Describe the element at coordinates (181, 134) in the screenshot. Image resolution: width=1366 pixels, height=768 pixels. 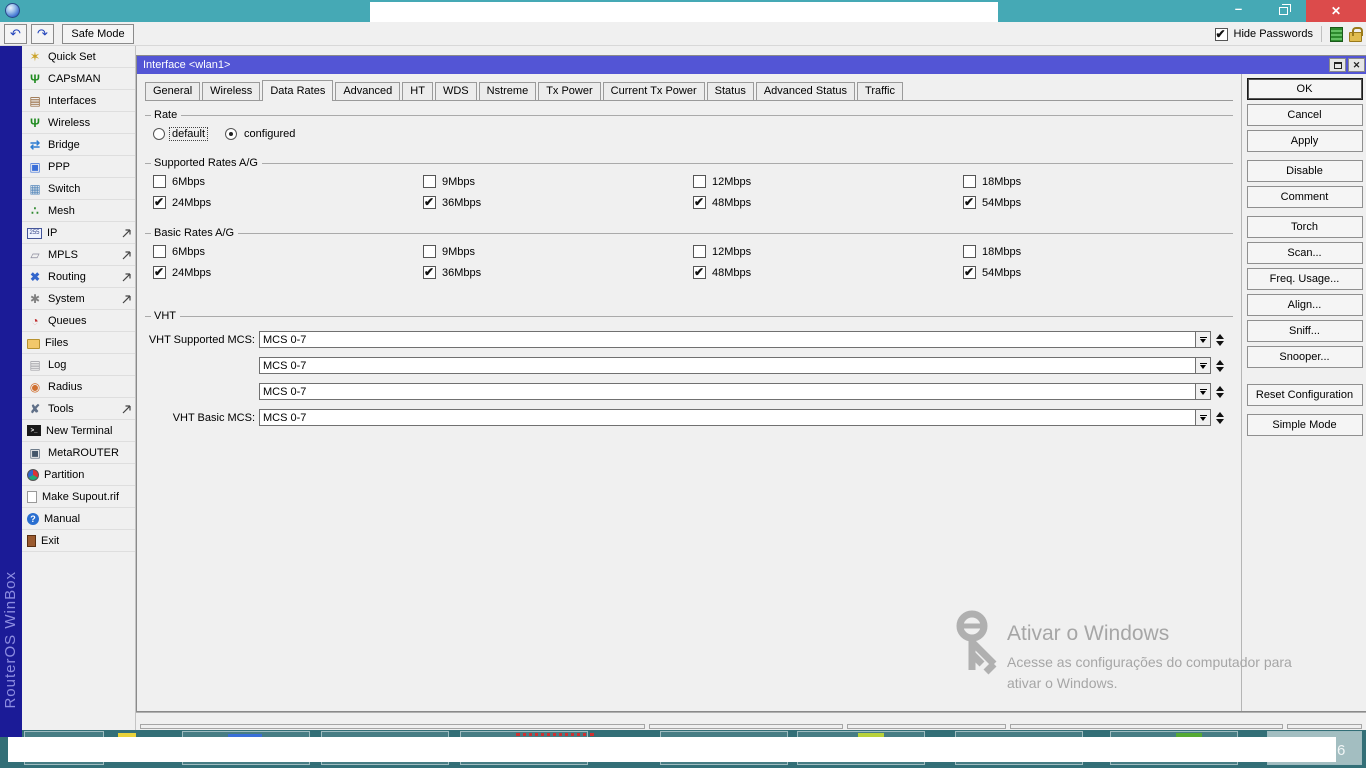
I see `rate-radio-option-default: default` at that location.